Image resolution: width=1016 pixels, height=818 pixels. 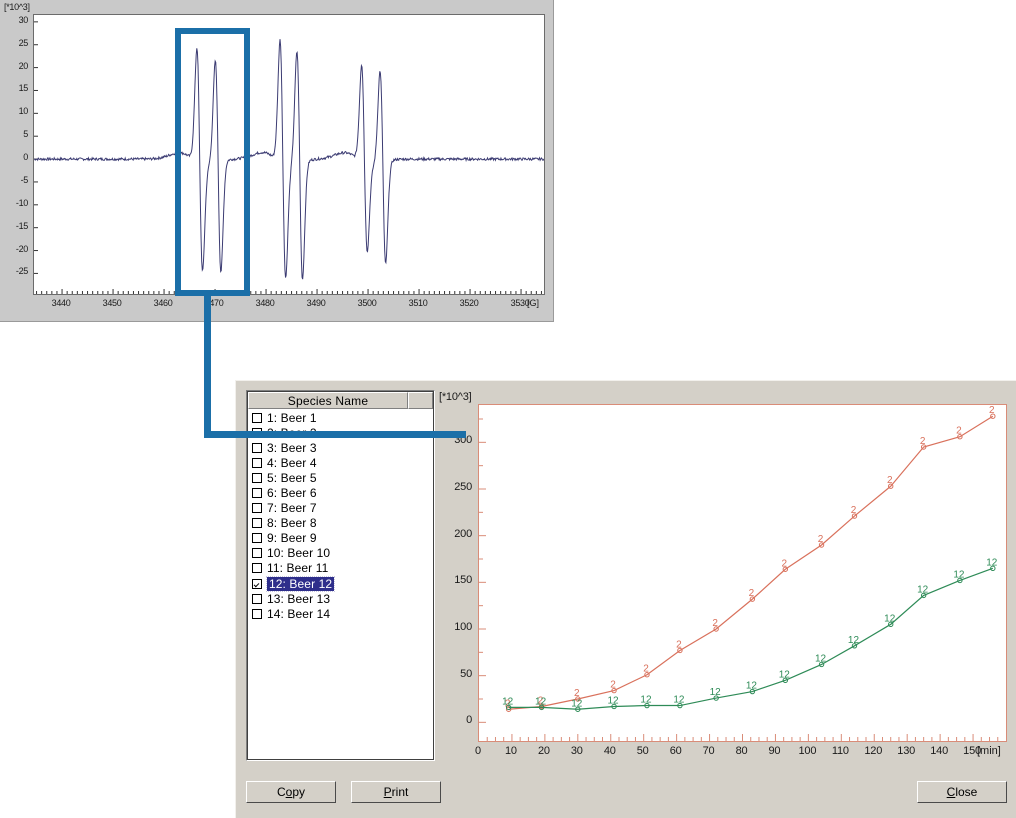 What do you see at coordinates (25, 134) in the screenshot?
I see `epr-y-tick-label: 5` at bounding box center [25, 134].